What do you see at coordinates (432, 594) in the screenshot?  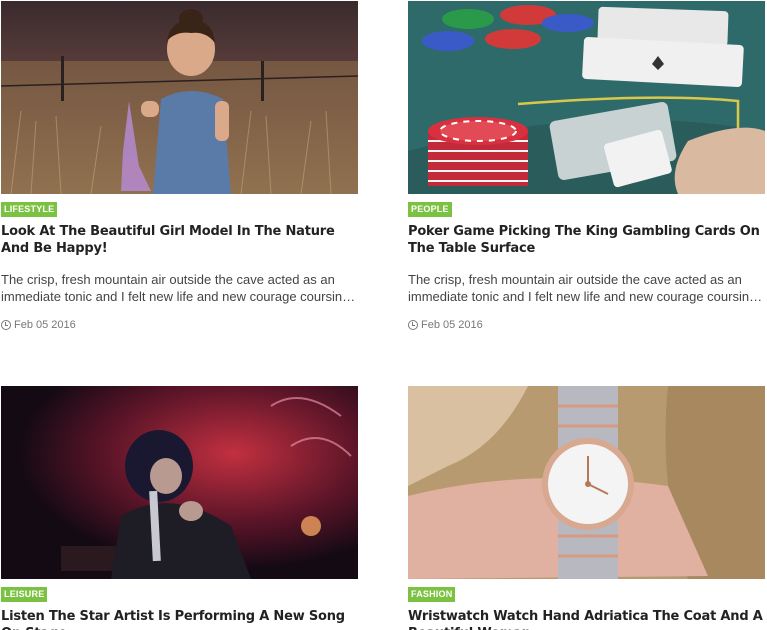 I see `category-badge: FASHION` at bounding box center [432, 594].